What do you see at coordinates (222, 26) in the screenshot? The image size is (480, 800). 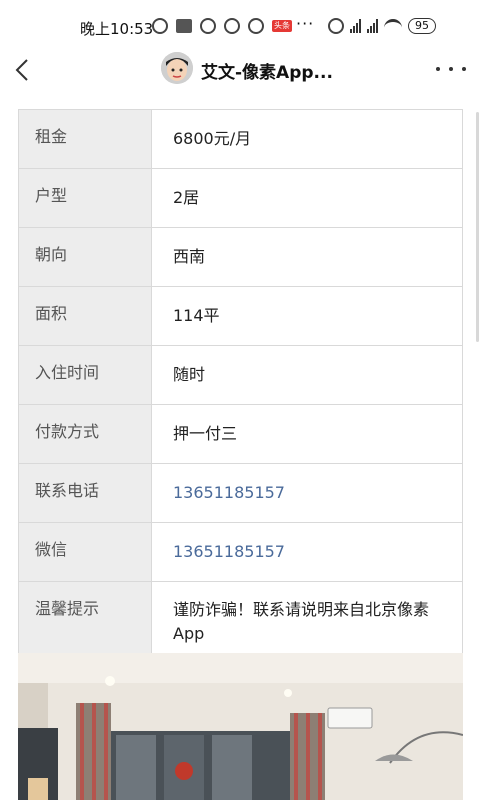 I see `notification-icons: 头条` at bounding box center [222, 26].